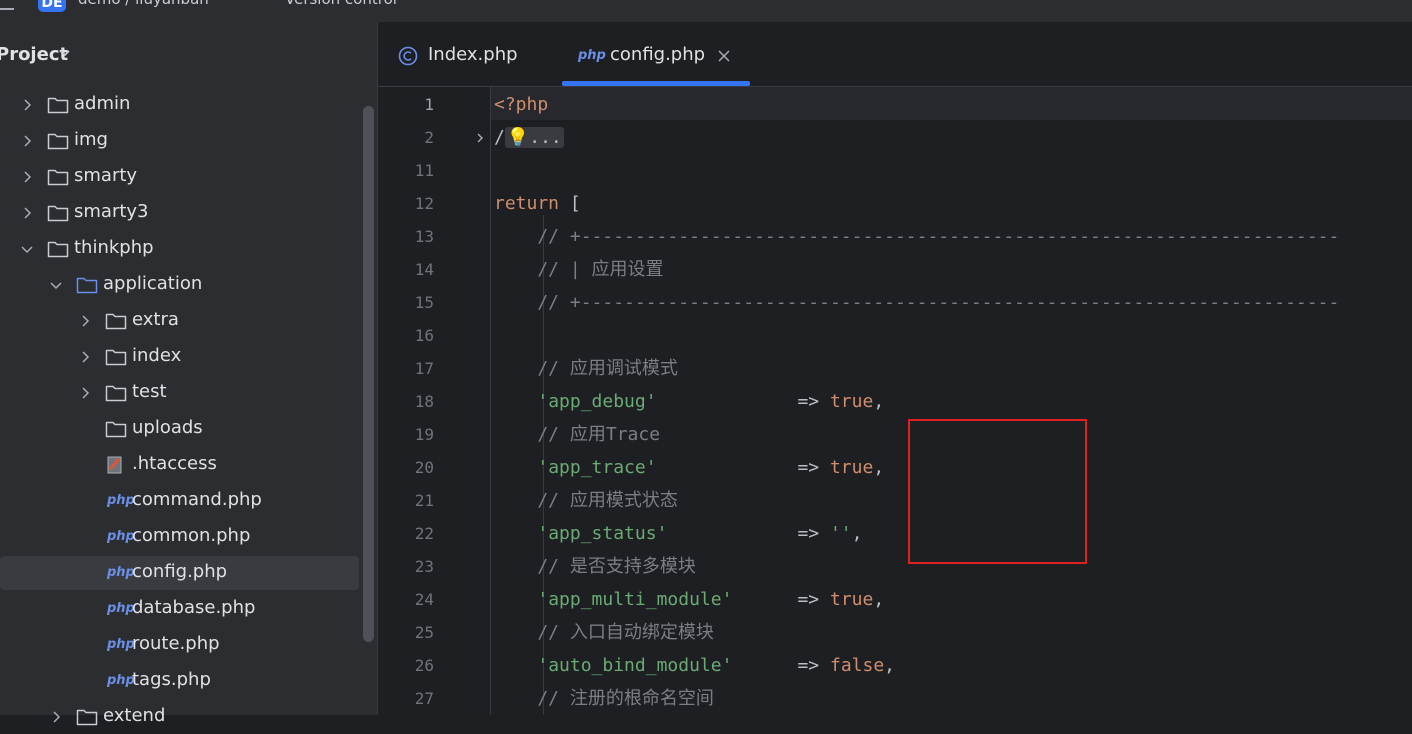  Describe the element at coordinates (656, 83) in the screenshot. I see `active-tab-indicator` at that location.